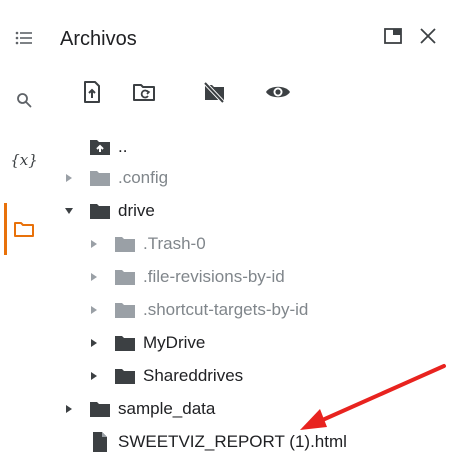  I want to click on menu-icon, so click(23, 38).